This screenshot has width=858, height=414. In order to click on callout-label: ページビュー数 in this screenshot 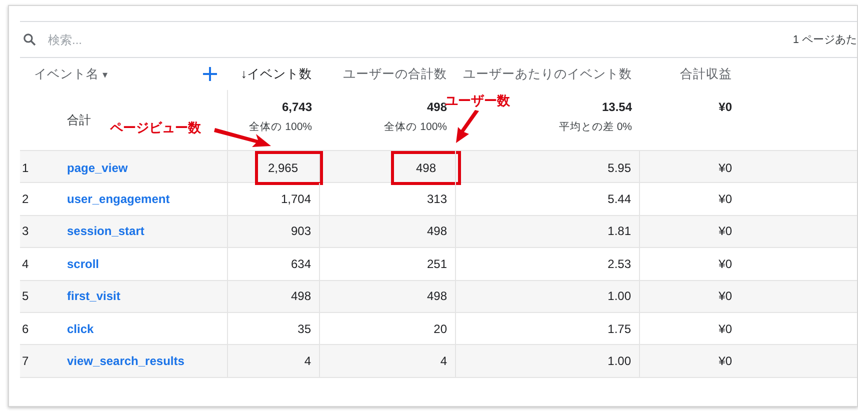, I will do `click(155, 128)`.